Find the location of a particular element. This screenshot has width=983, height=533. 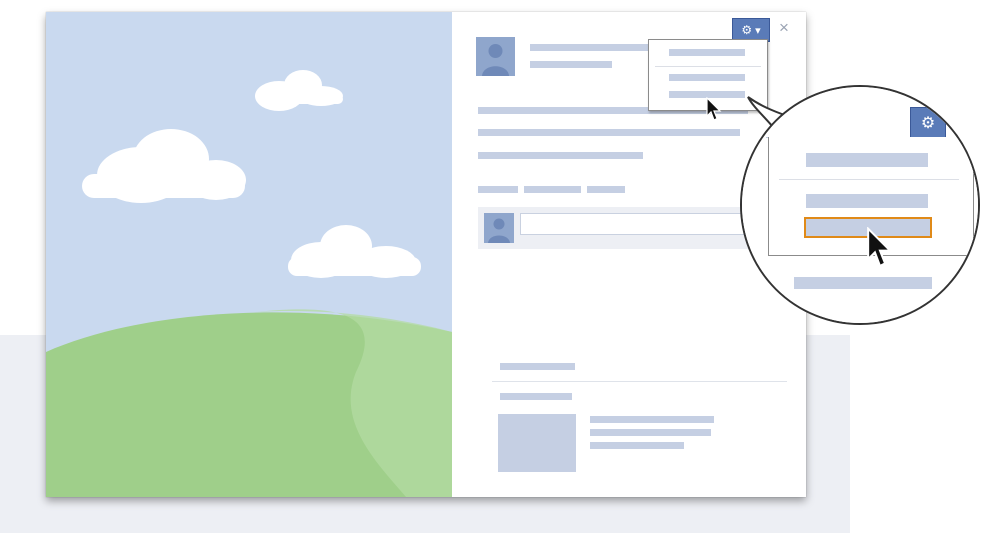

zoom-callout: ⚙ is located at coordinates (860, 205).